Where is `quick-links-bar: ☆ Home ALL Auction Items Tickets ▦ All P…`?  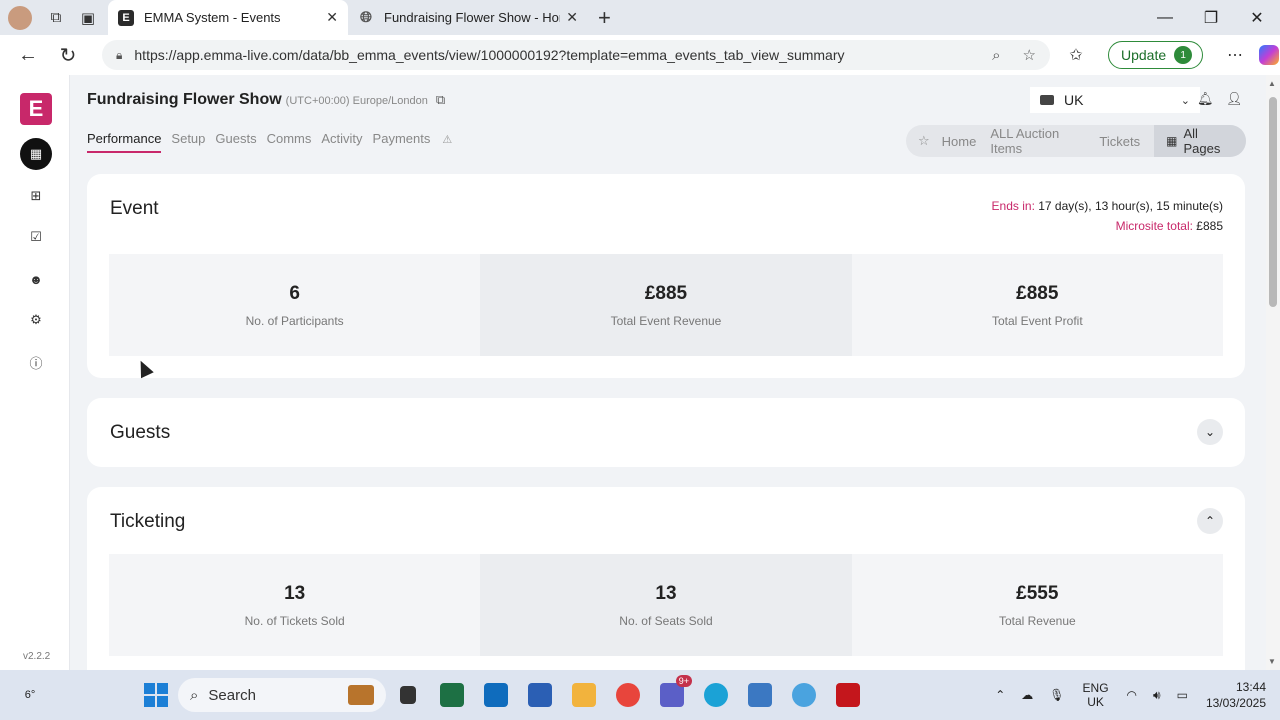
quick-links-bar: ☆ Home ALL Auction Items Tickets ▦ All P… is located at coordinates (1076, 141).